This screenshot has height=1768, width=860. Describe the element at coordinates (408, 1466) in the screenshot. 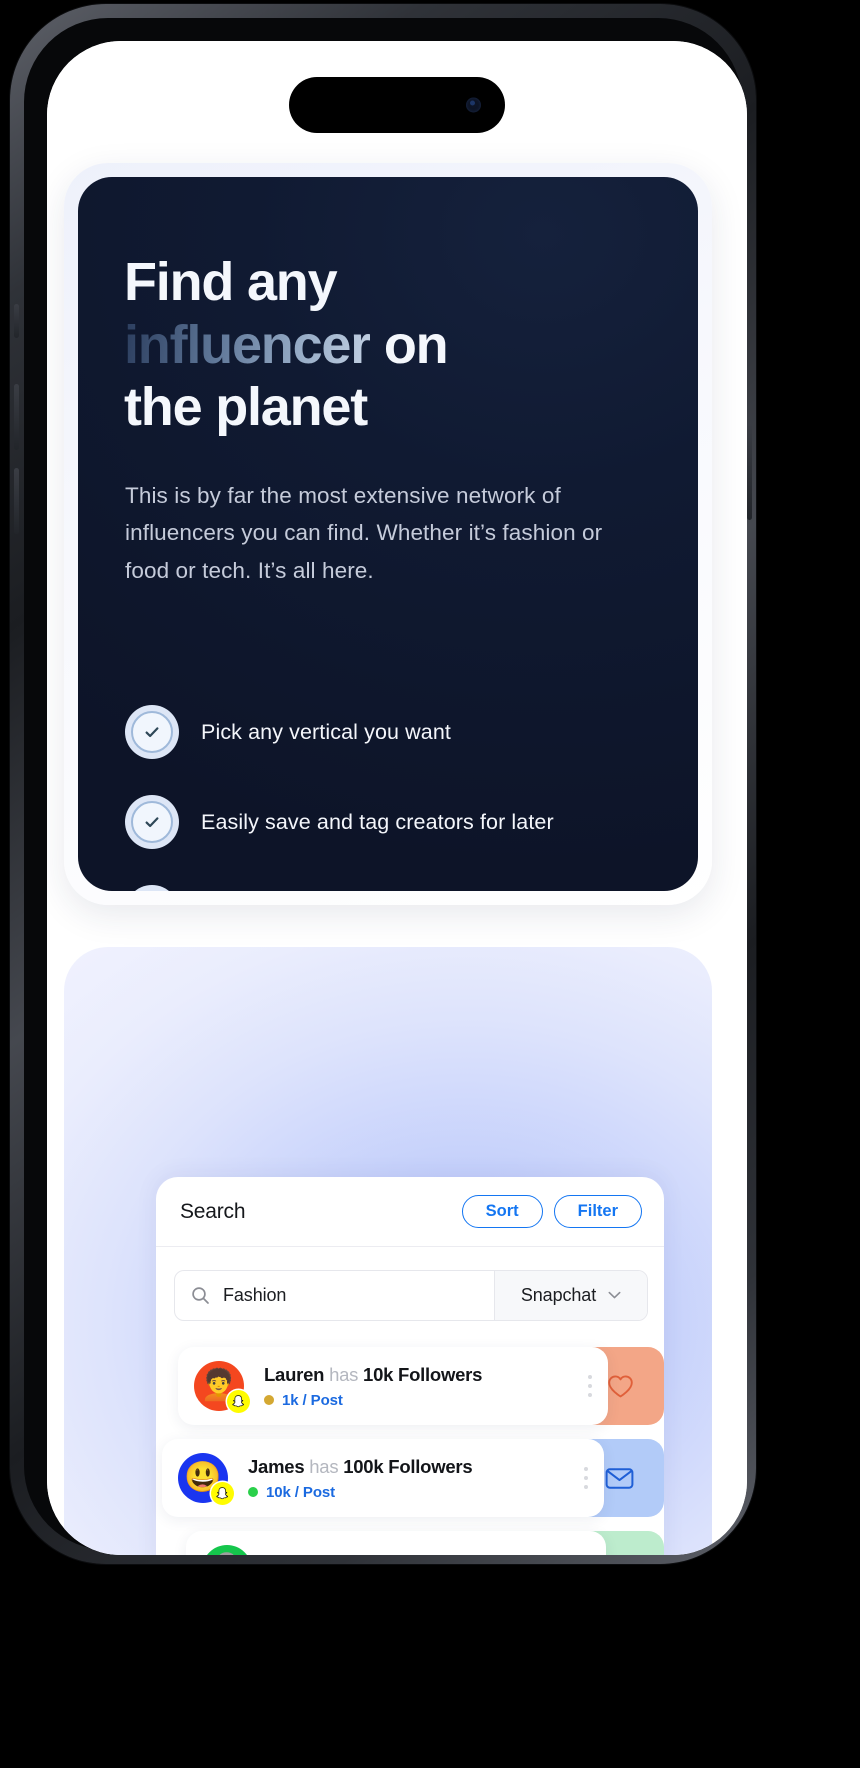

I see `follower-count: 100k Followers` at that location.